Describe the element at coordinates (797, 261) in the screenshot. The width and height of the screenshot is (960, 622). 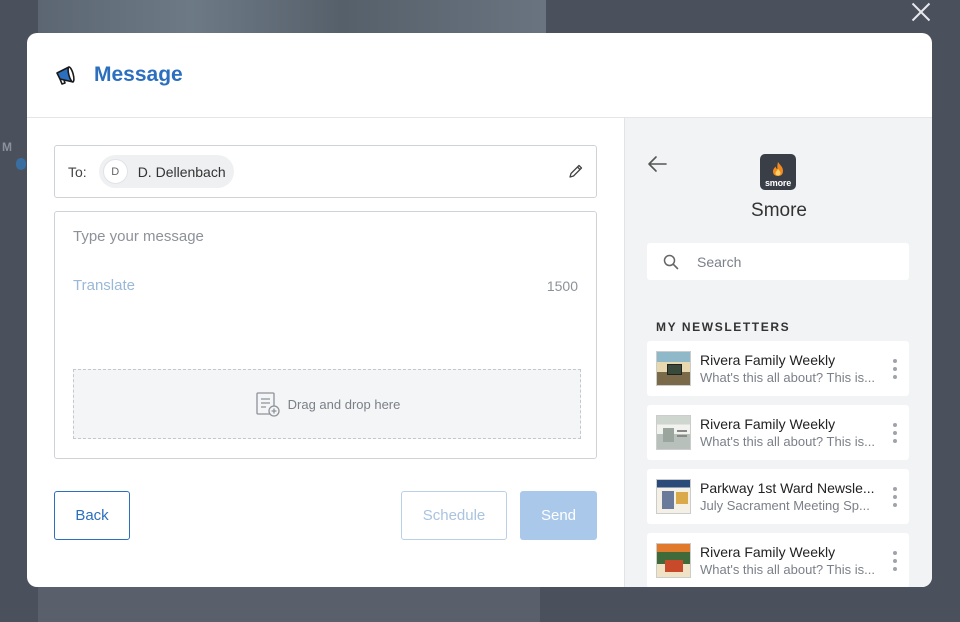
I see `search-input` at that location.